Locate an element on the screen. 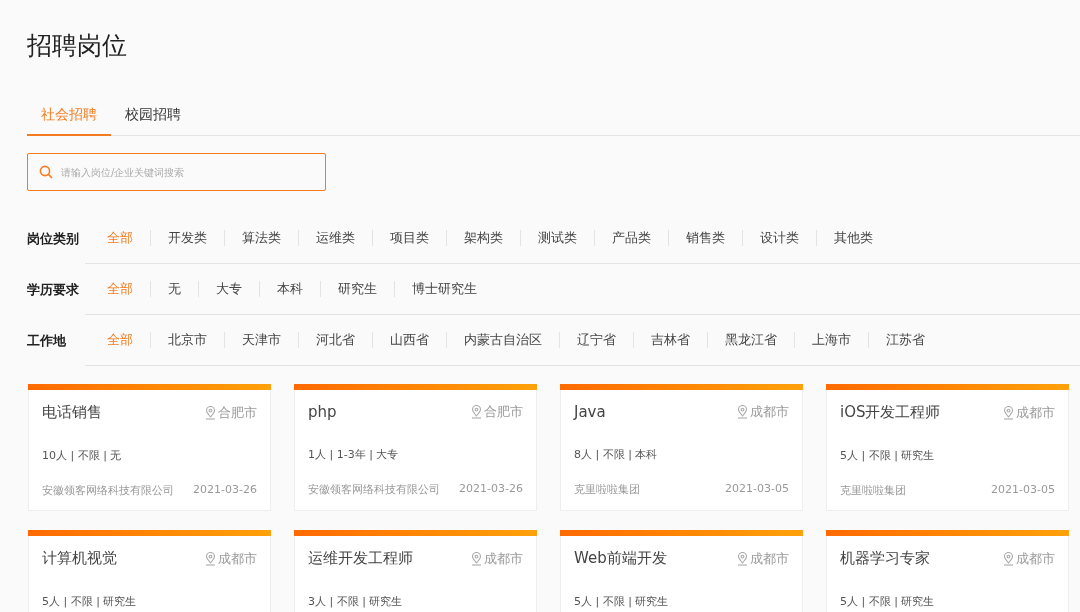 The image size is (1080, 612). filter-option: 吉林省 is located at coordinates (670, 340).